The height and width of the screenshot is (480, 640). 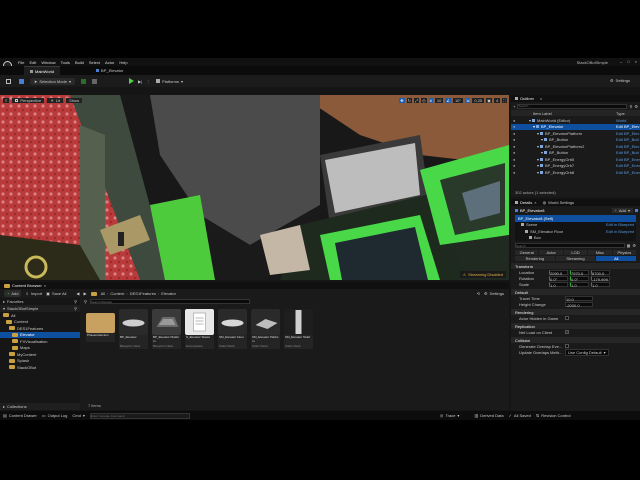 What do you see at coordinates (74, 100) in the screenshot?
I see `show-button: Show` at bounding box center [74, 100].